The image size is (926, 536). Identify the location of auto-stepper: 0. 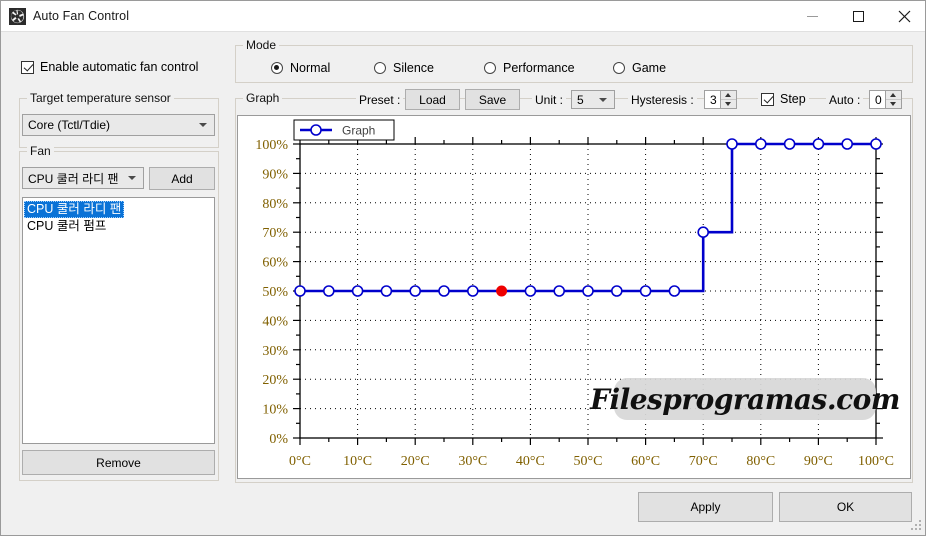
(885, 99).